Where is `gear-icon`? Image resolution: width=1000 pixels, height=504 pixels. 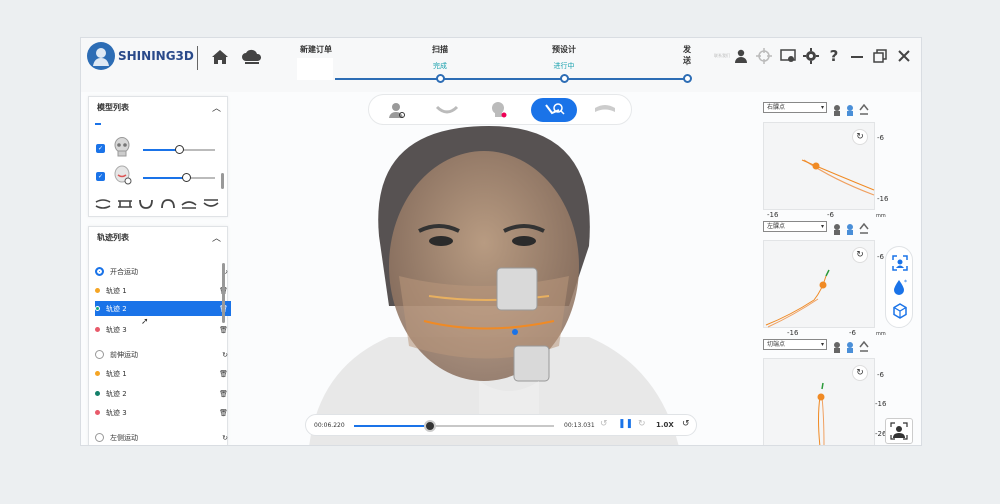
gear-icon is located at coordinates (811, 56).